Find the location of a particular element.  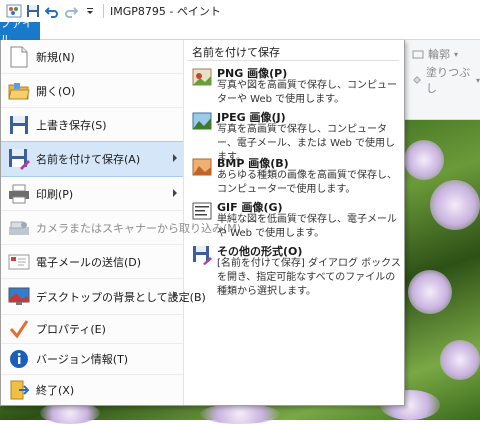

menu-item-properties: プロパティ(E) is located at coordinates (92, 329).